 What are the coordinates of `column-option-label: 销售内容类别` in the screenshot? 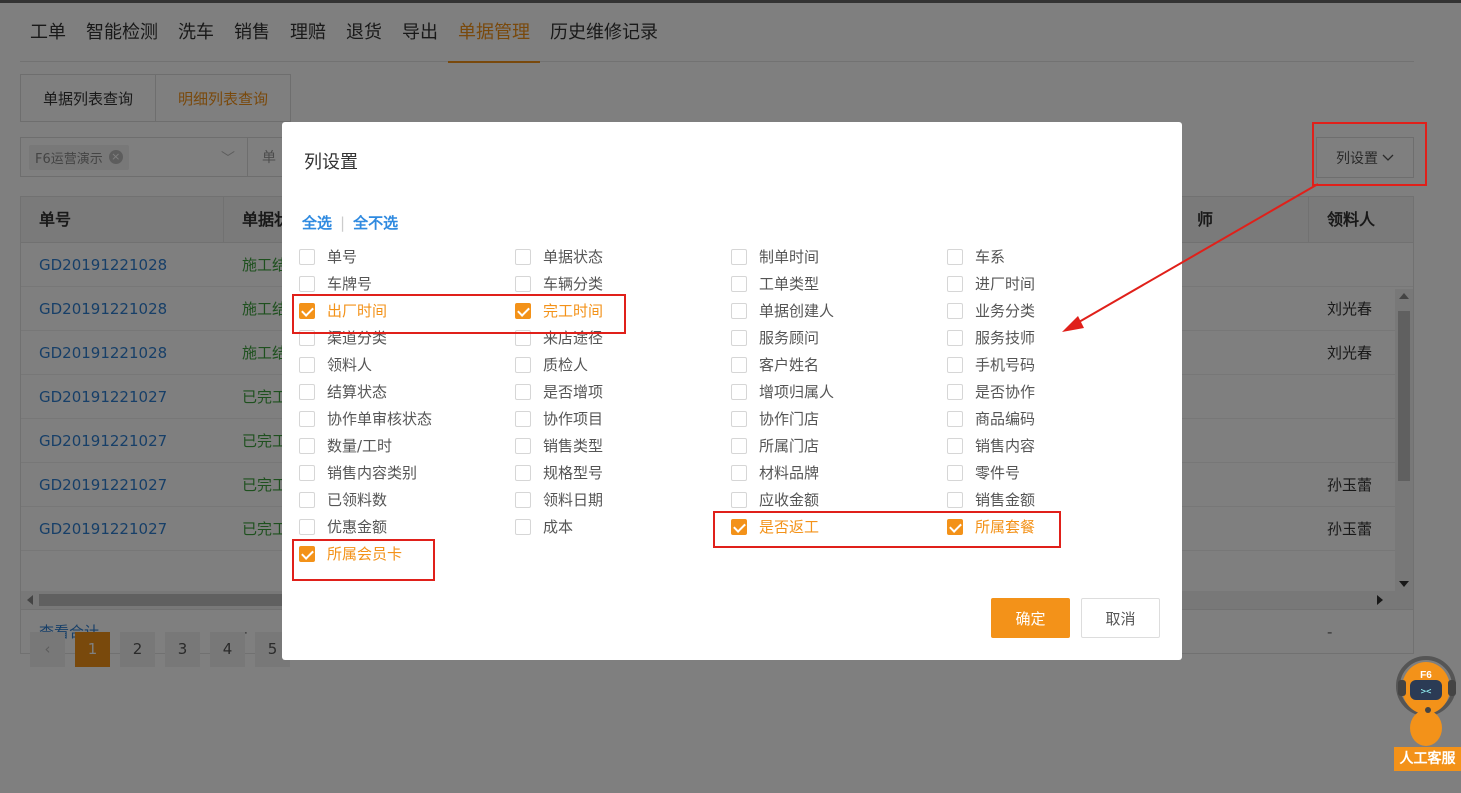 It's located at (372, 473).